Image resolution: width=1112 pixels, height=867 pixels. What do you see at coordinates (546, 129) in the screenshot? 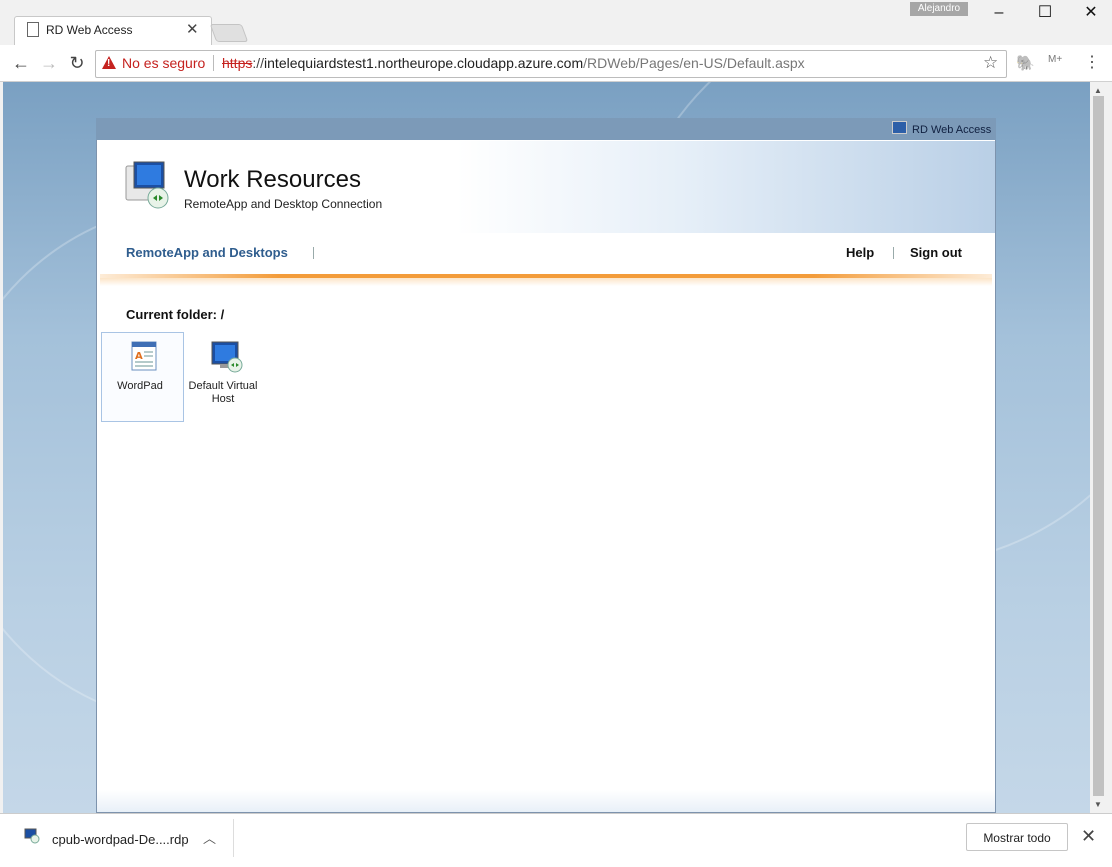
I see `panel-topbar` at bounding box center [546, 129].